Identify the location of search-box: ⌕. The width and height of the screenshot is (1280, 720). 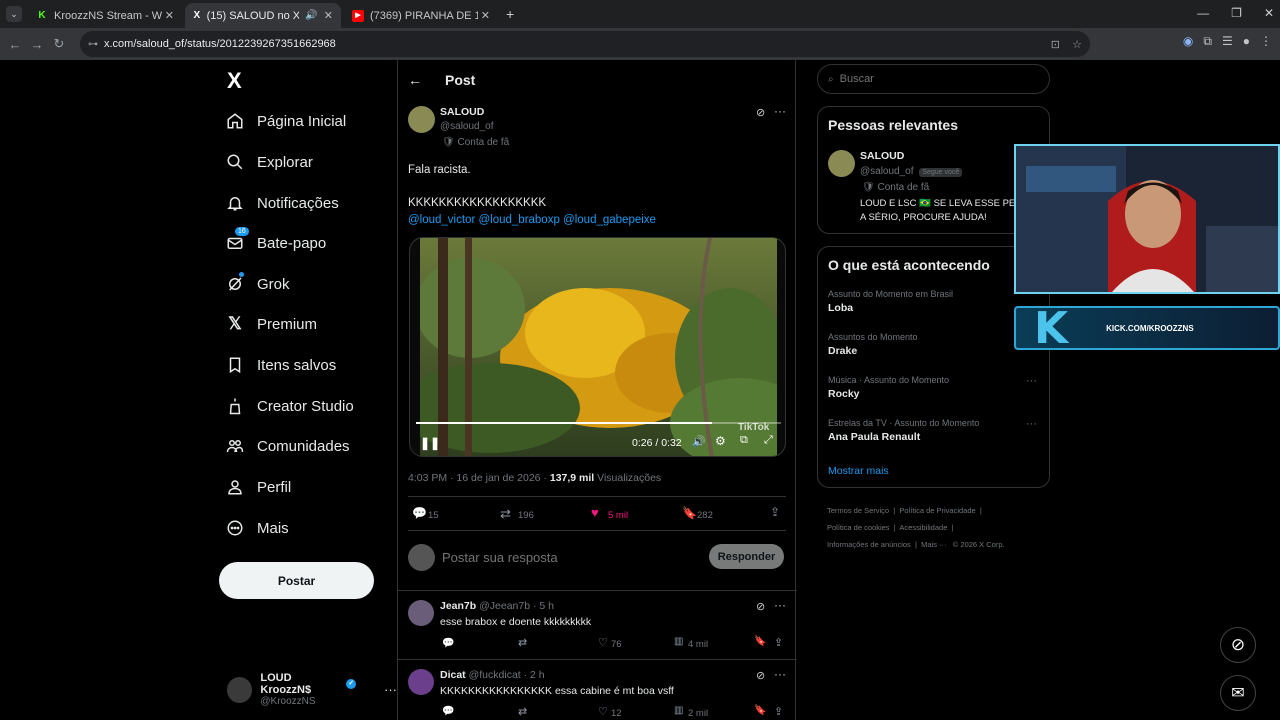
(933, 79).